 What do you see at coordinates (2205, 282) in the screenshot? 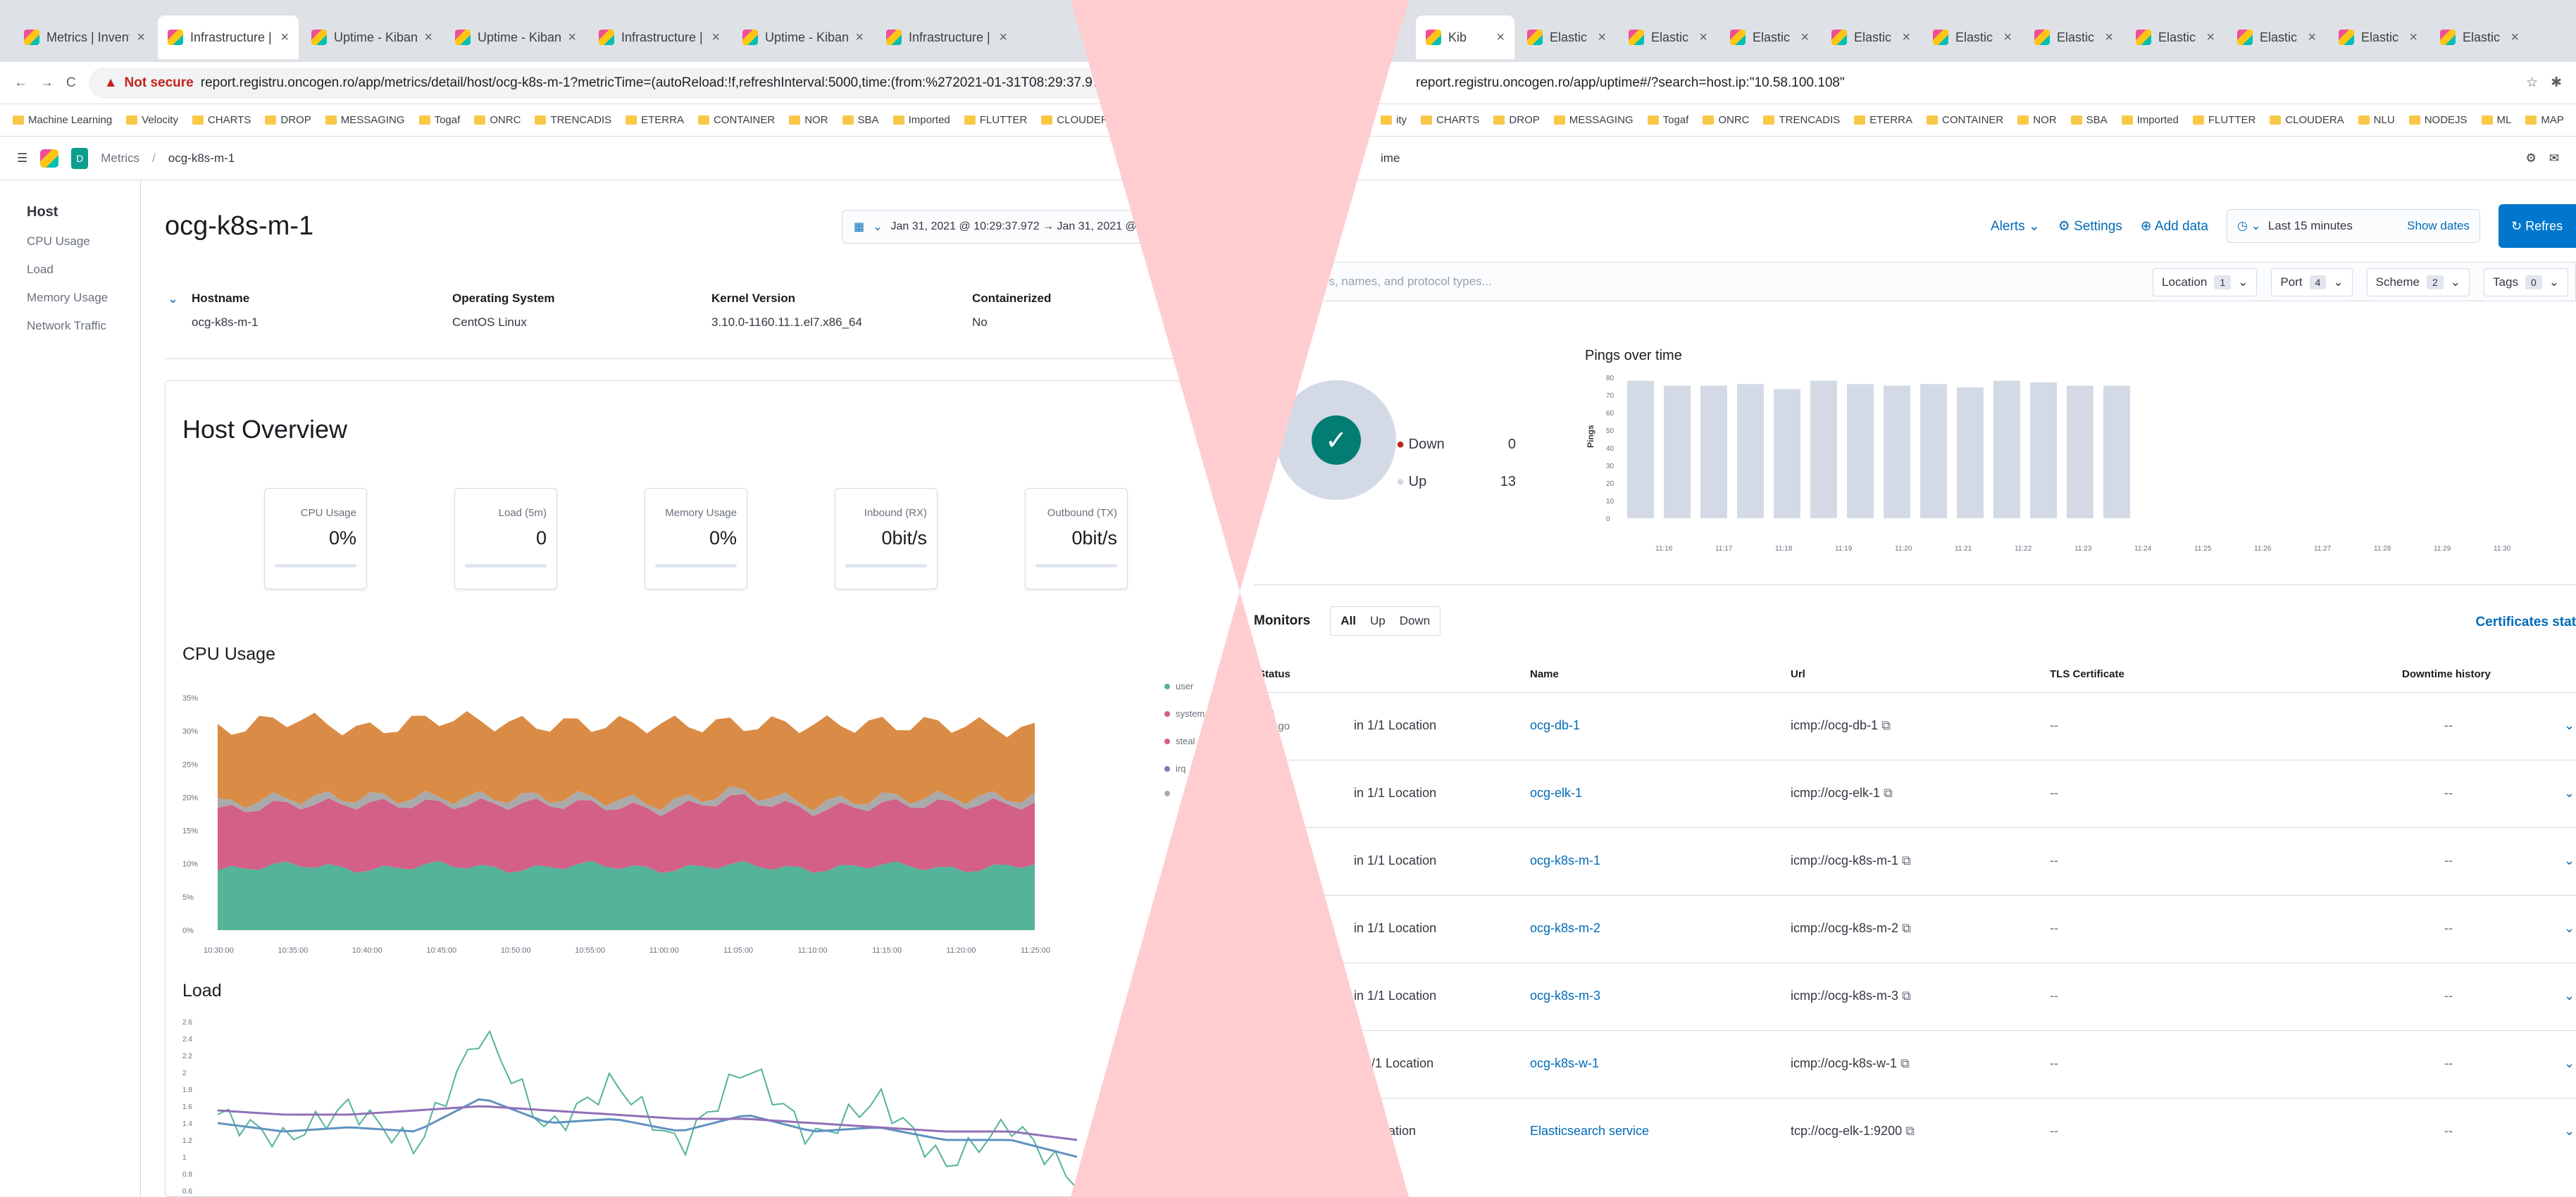
I see `filter-location: Location 1 ⌄` at bounding box center [2205, 282].